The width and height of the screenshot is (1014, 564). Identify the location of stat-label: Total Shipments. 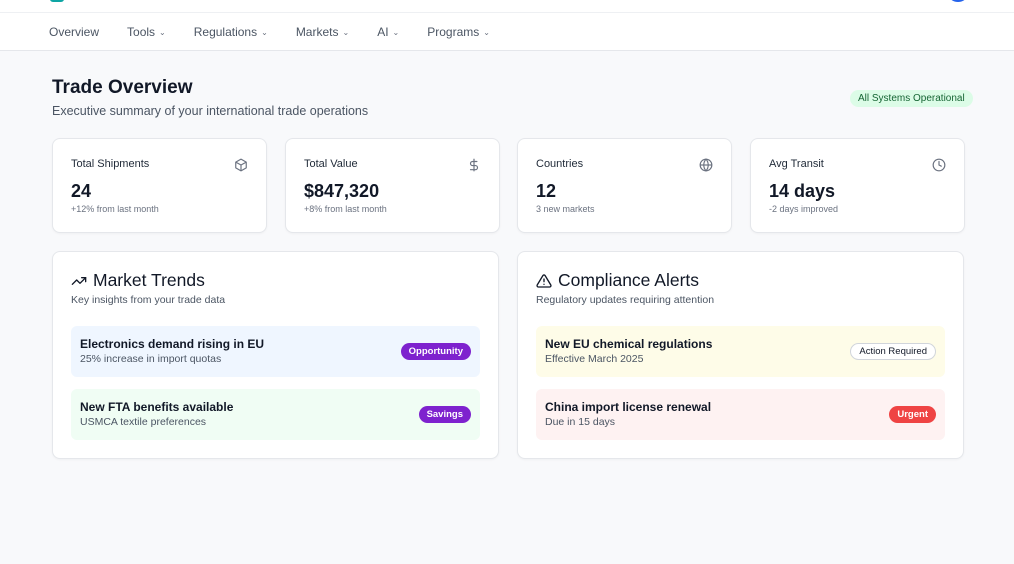
(110, 164).